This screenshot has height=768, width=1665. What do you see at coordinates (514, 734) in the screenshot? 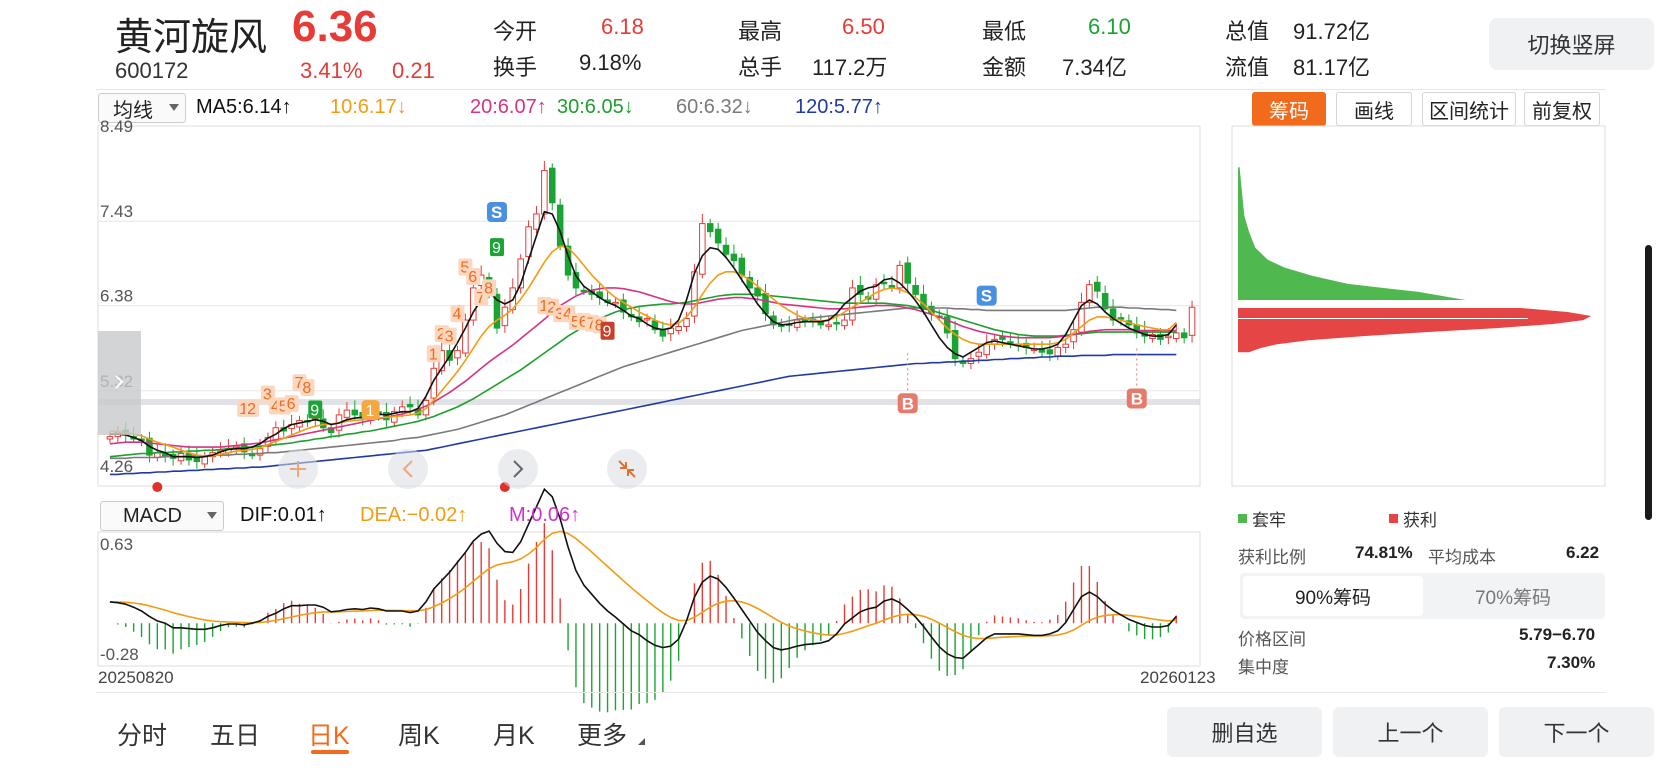
I see `tab-monthly-k: 月K` at bounding box center [514, 734].